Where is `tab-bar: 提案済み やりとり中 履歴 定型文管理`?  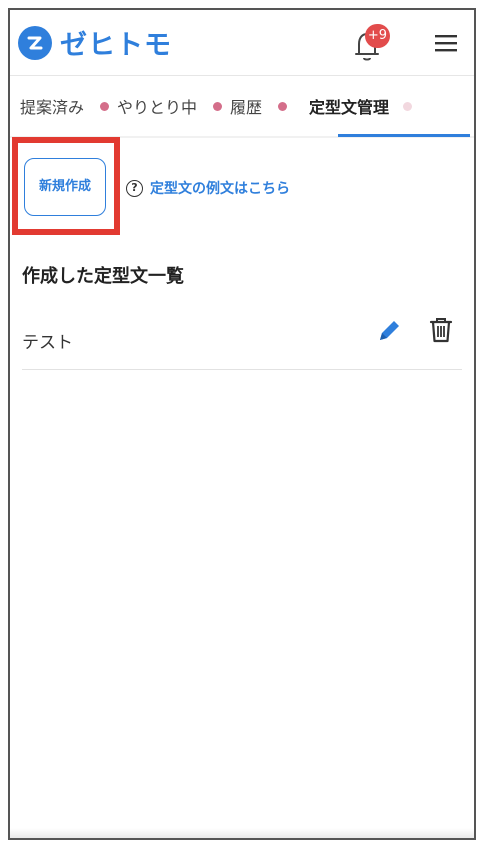
tab-bar: 提案済み やりとり中 履歴 定型文管理 is located at coordinates (242, 107).